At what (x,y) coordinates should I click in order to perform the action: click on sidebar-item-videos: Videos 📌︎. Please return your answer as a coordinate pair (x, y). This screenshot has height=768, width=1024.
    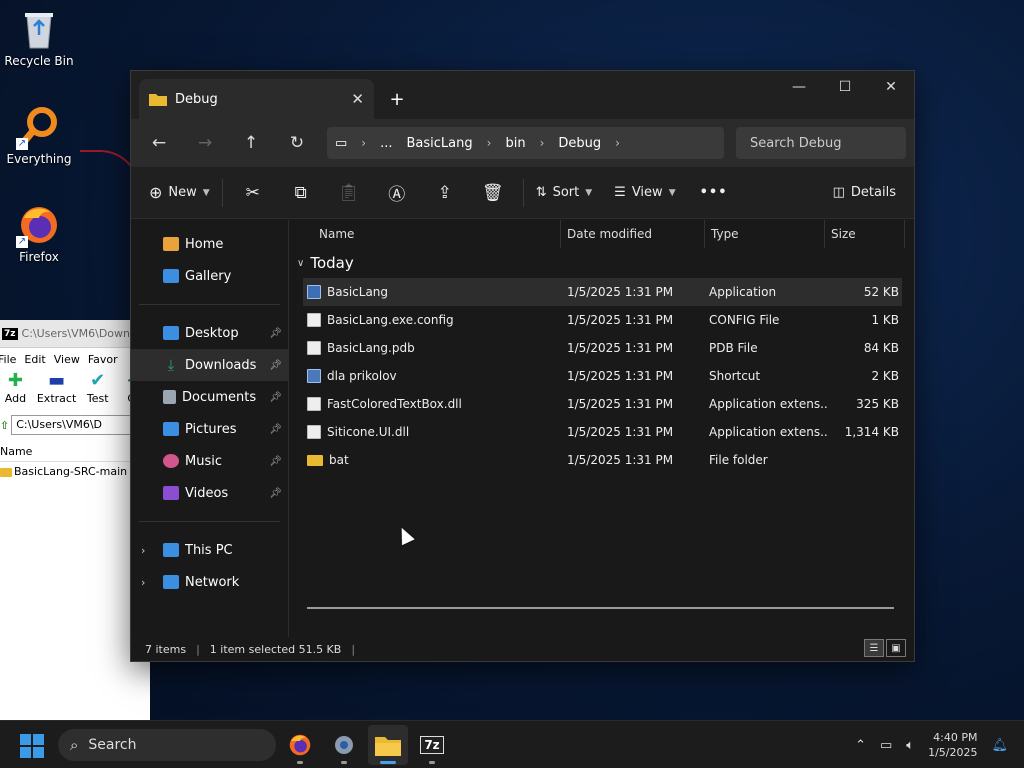
    Looking at the image, I should click on (209, 493).